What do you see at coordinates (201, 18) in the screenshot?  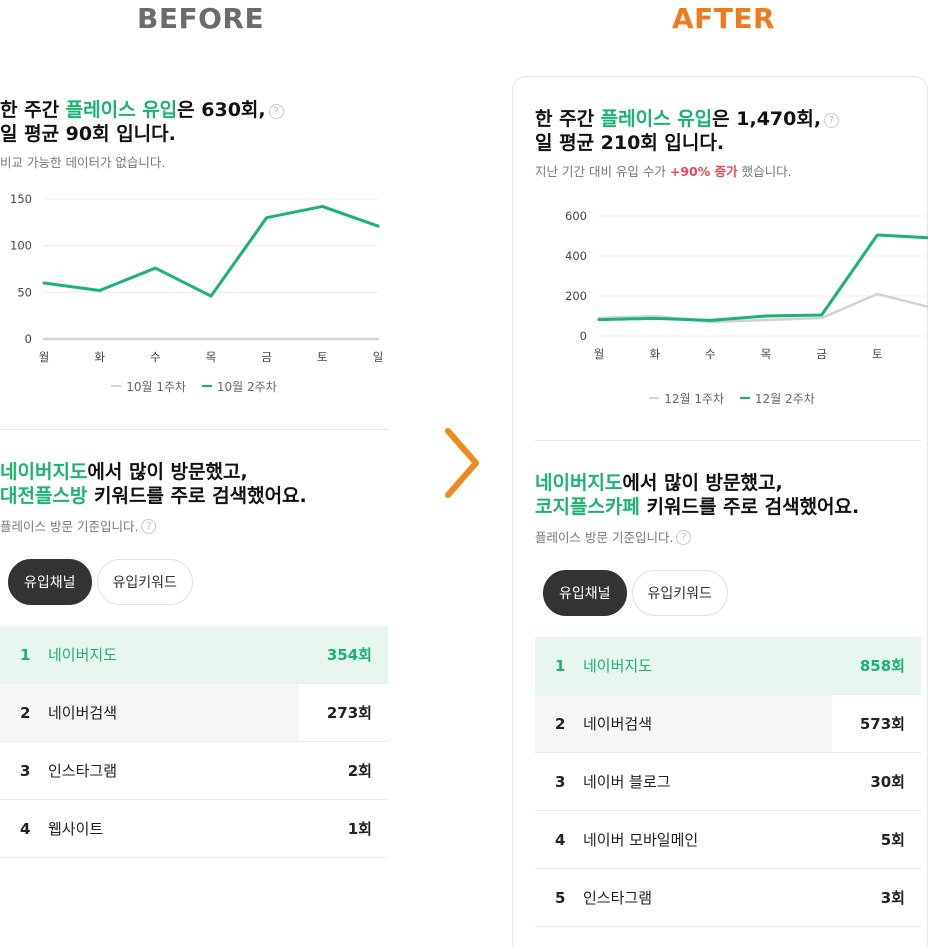 I see `before-heading: BEFORE` at bounding box center [201, 18].